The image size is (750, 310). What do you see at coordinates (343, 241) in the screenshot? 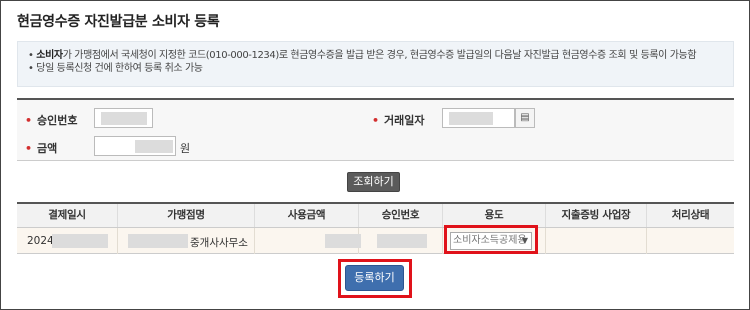
I see `masked-amount` at bounding box center [343, 241].